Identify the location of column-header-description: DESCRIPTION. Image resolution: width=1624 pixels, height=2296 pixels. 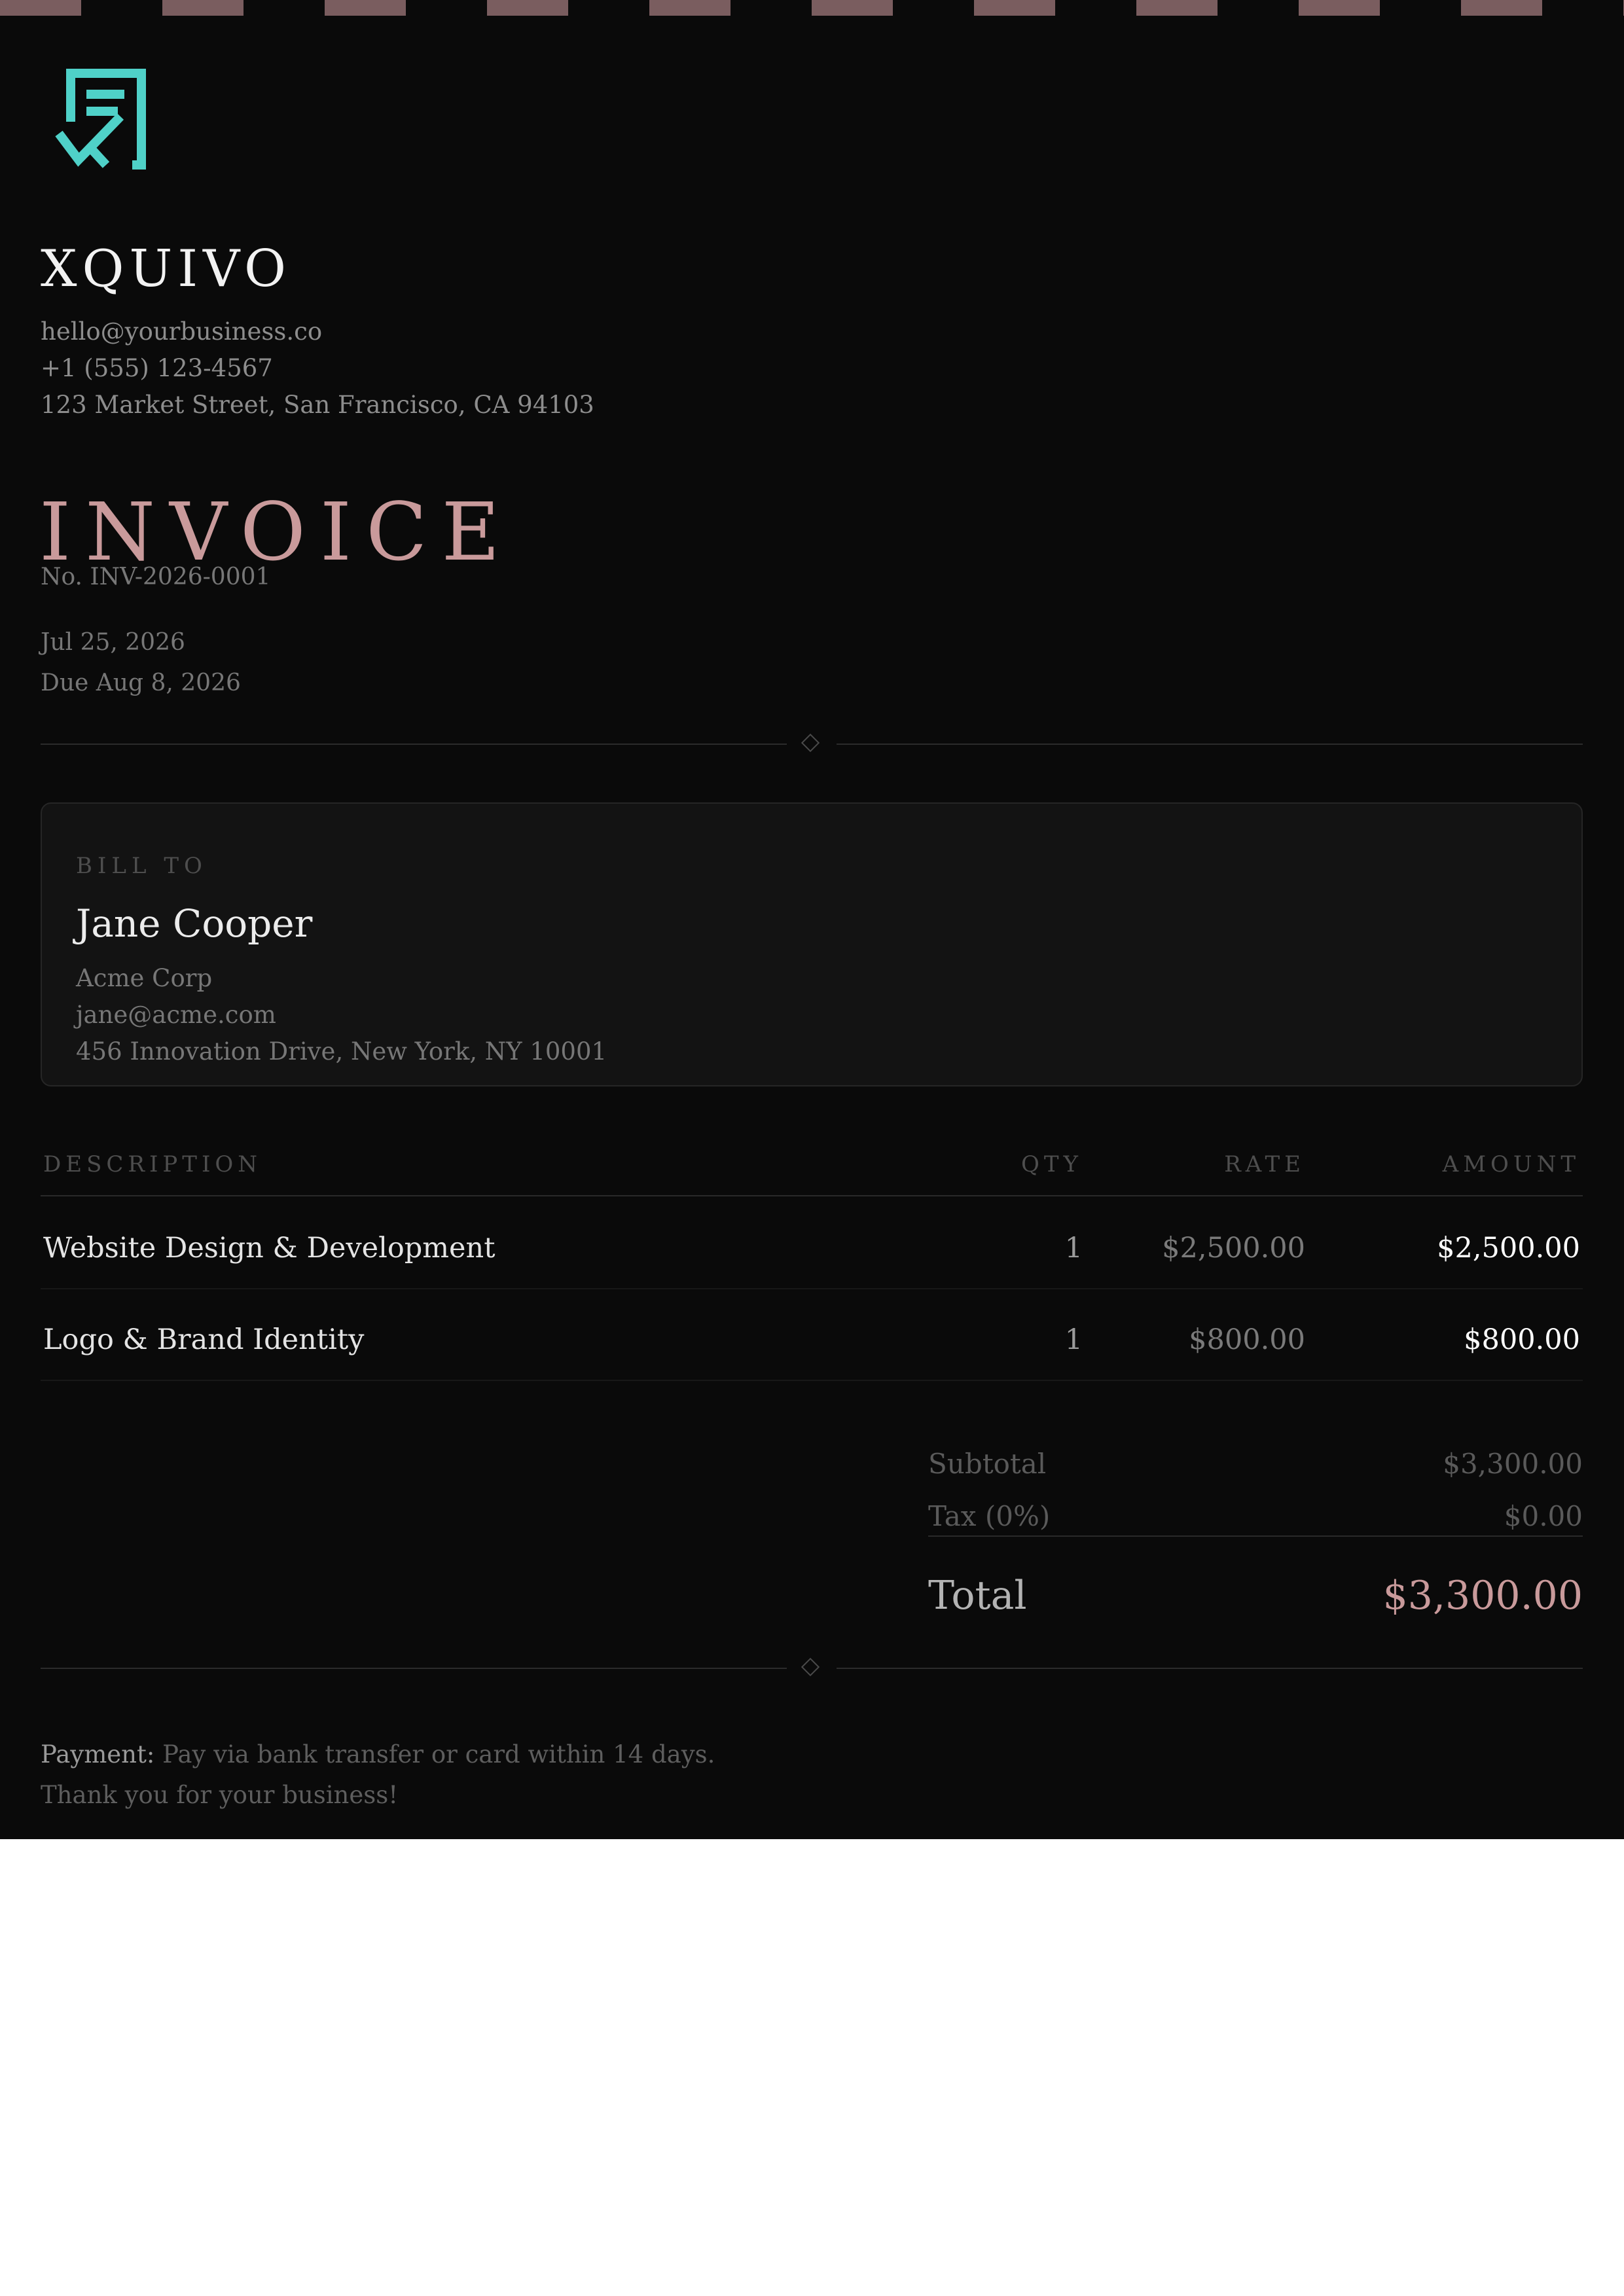
(152, 1164).